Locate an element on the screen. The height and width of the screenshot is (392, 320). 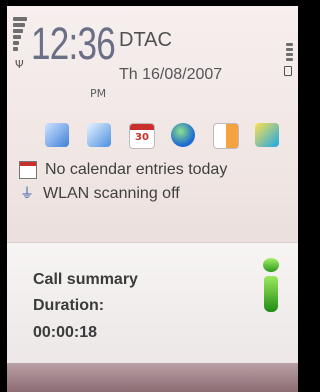
battery-level-icon is located at coordinates (289, 53).